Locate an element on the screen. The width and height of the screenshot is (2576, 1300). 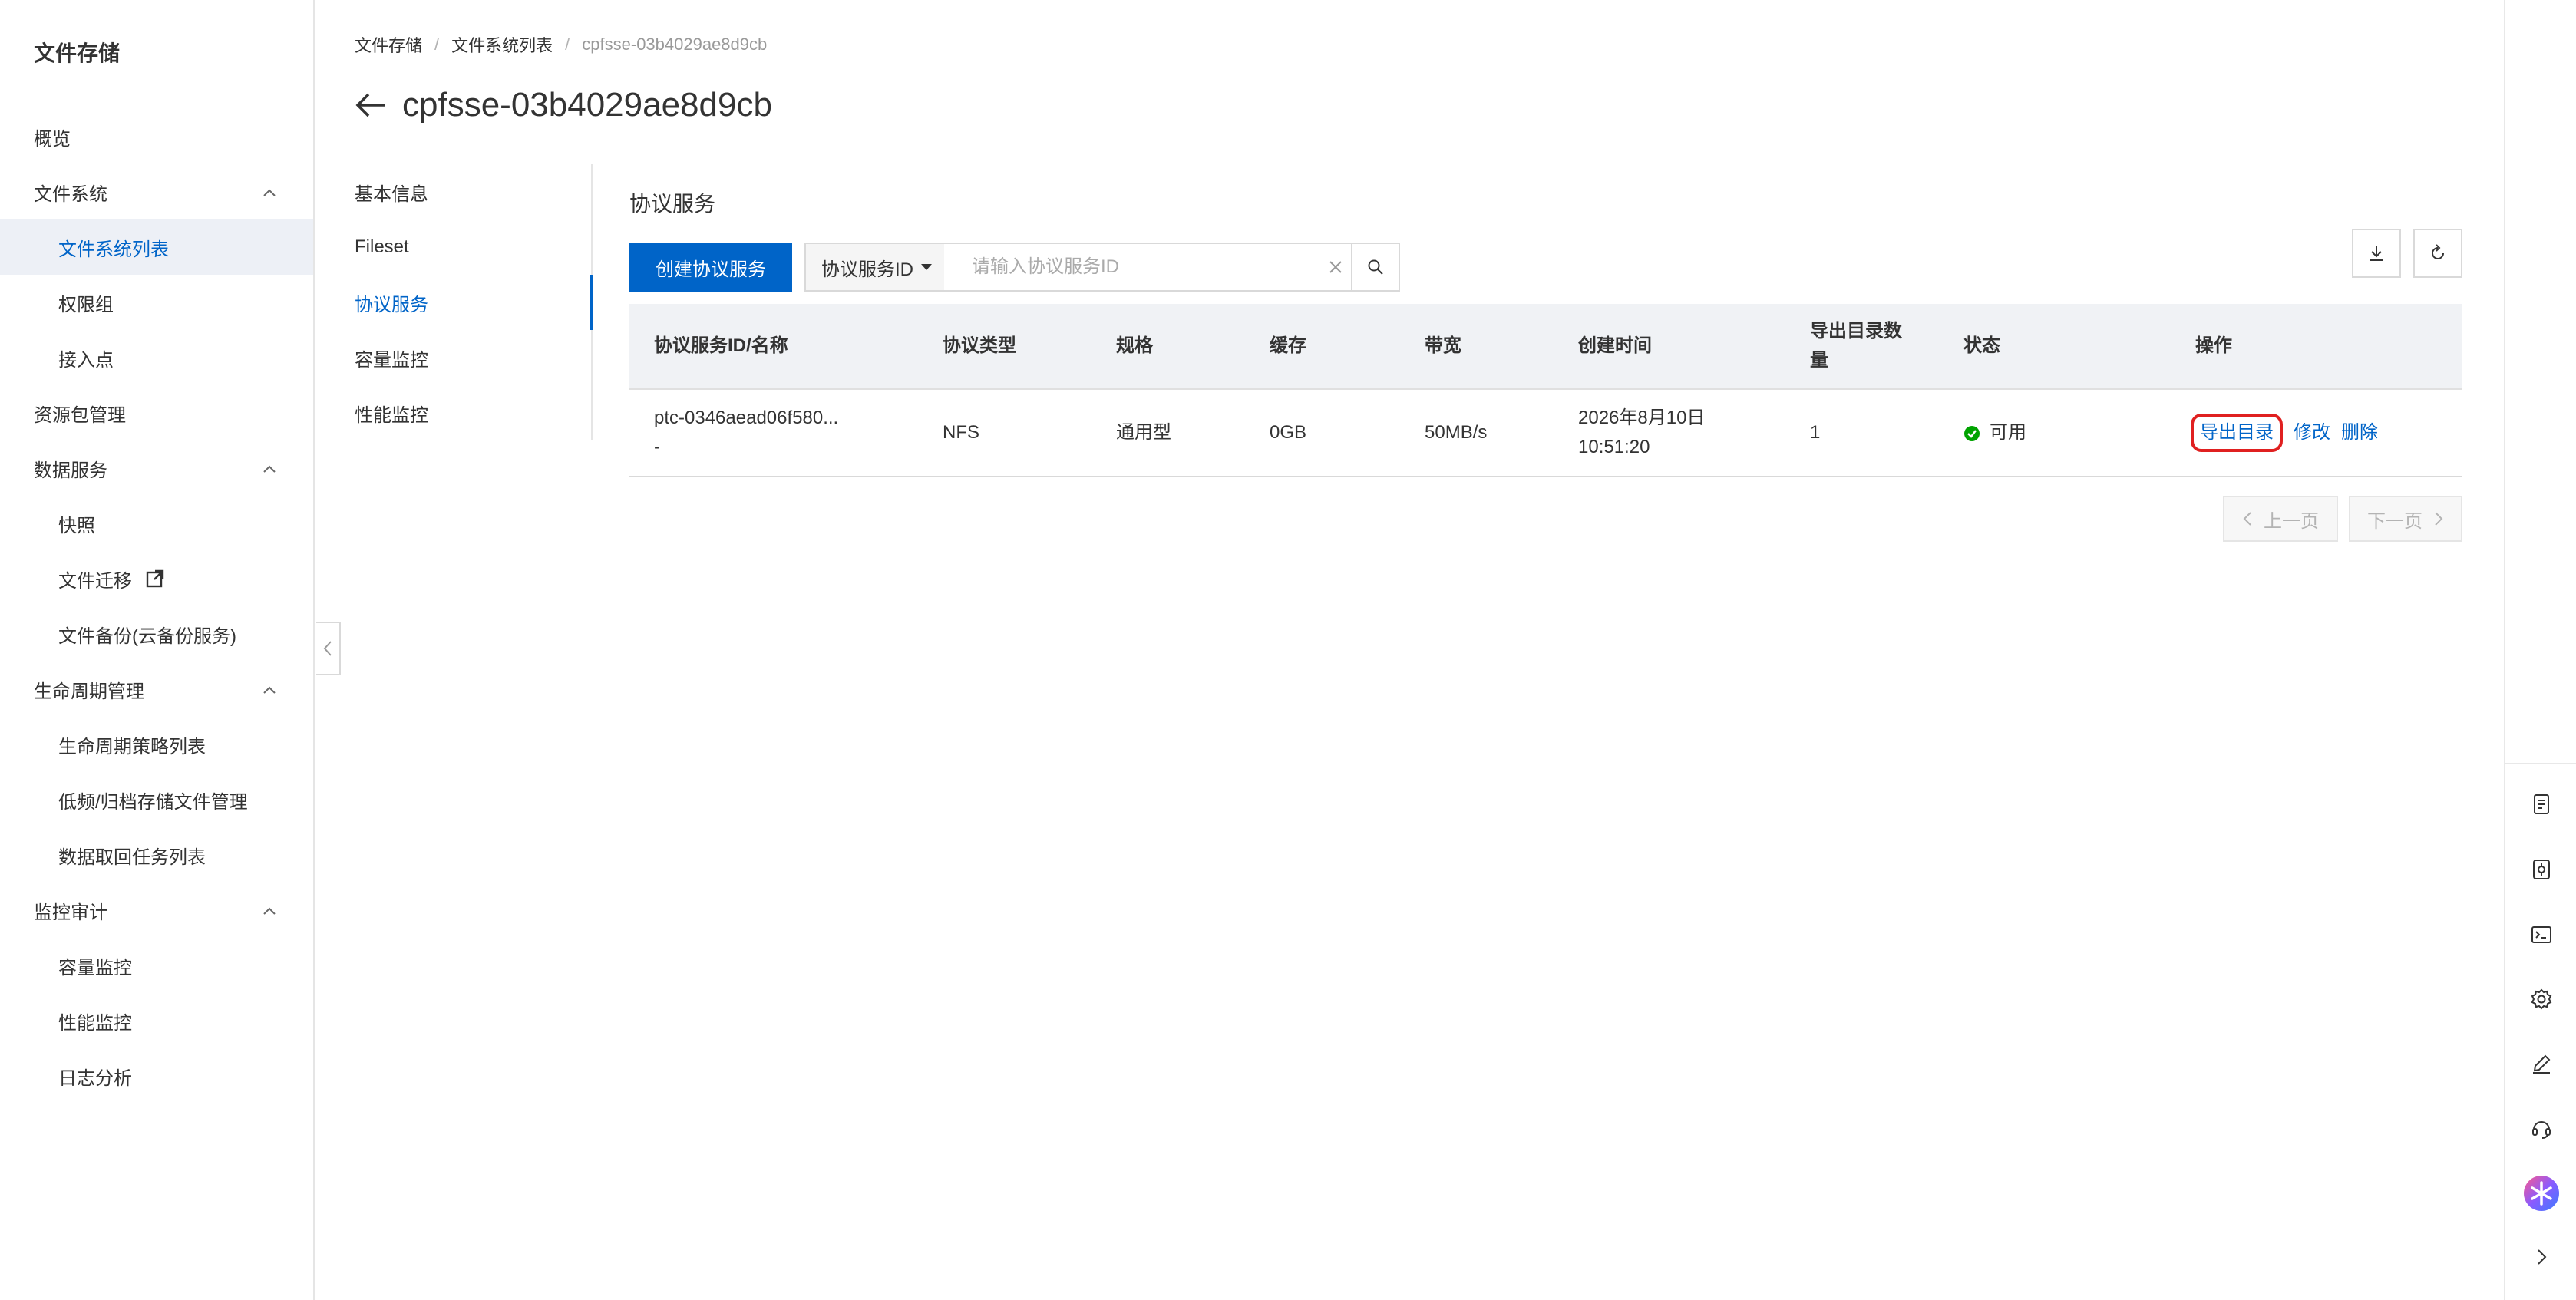
sidebar-item-capacity-monitor: 容量监控 is located at coordinates (156, 965).